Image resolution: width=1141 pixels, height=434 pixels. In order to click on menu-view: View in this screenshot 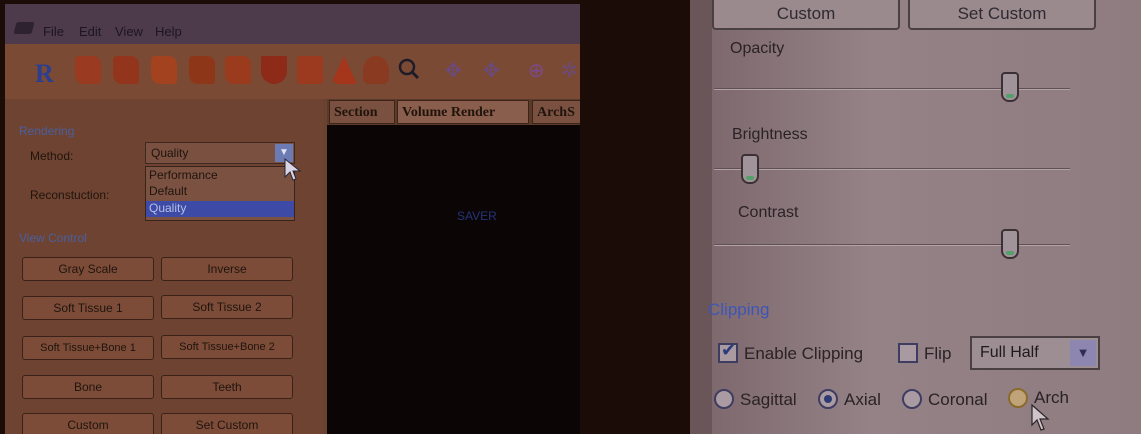, I will do `click(129, 31)`.